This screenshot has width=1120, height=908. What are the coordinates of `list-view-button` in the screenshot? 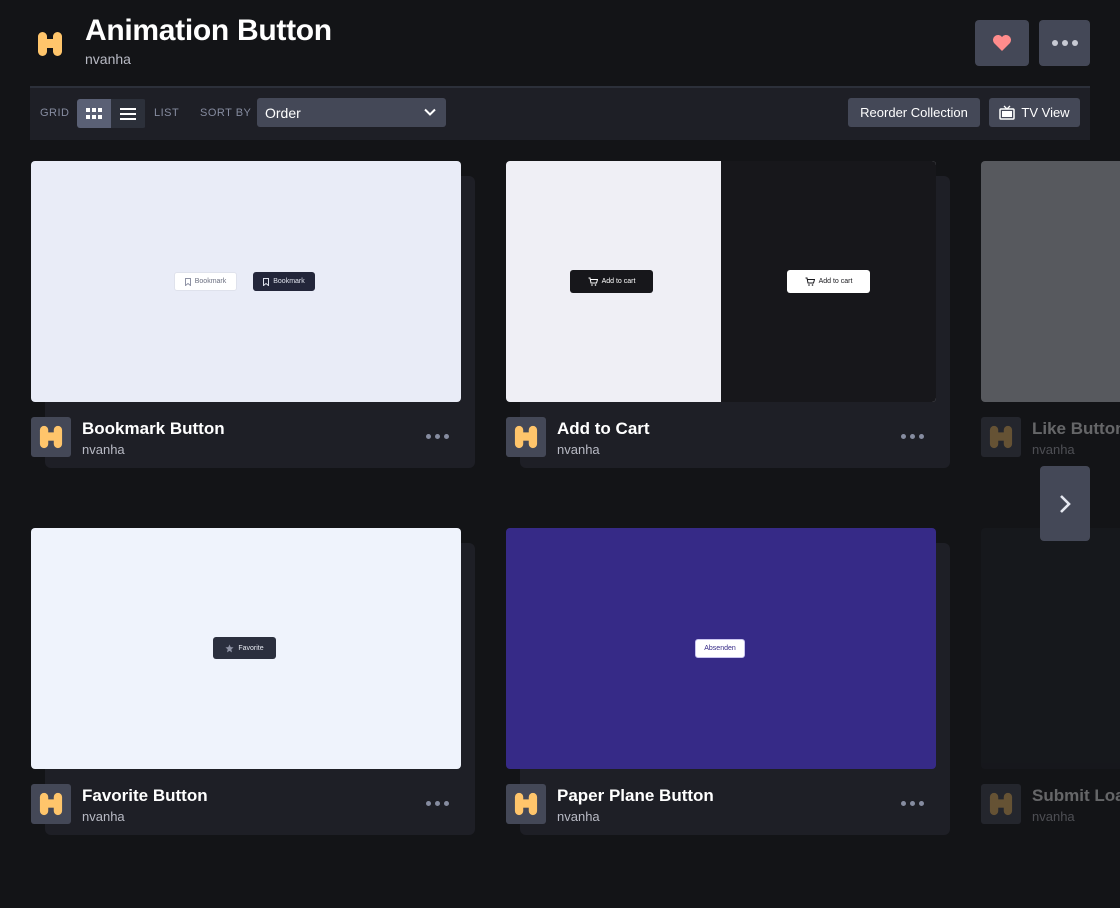 It's located at (128, 113).